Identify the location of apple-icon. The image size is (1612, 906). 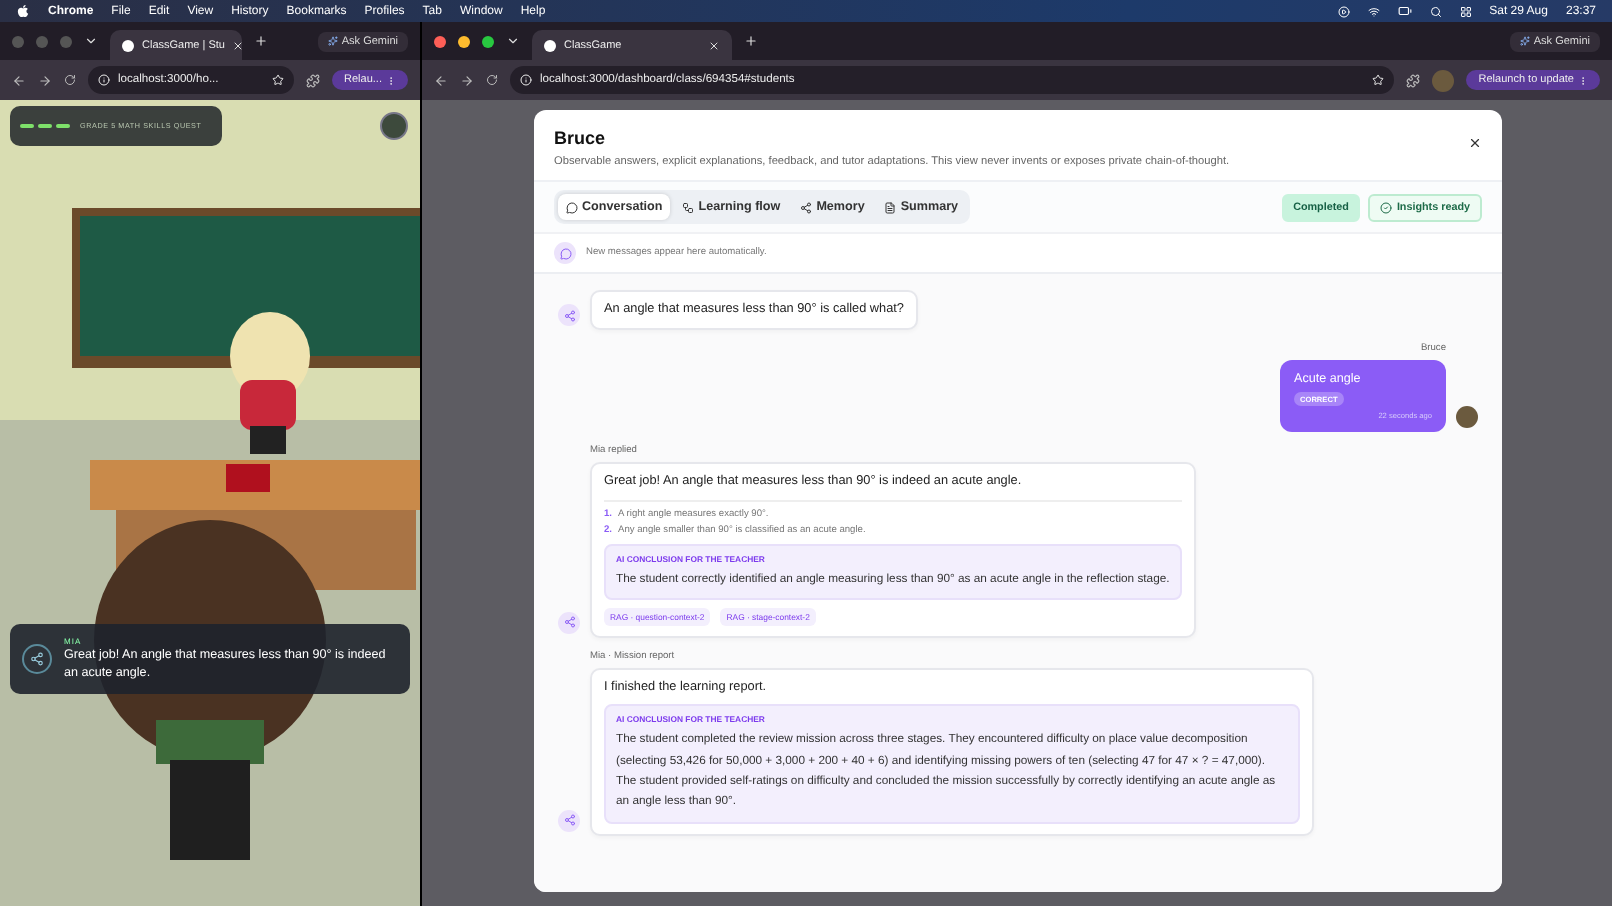
(23, 11).